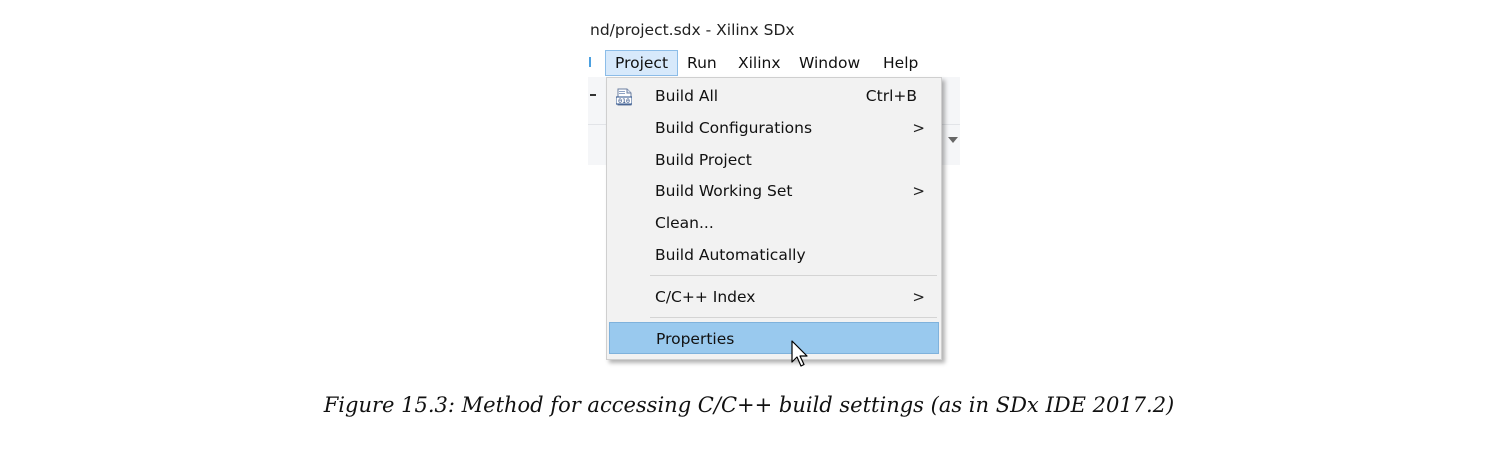 The height and width of the screenshot is (453, 1498). Describe the element at coordinates (953, 140) in the screenshot. I see `dropdown-triangle-icon` at that location.